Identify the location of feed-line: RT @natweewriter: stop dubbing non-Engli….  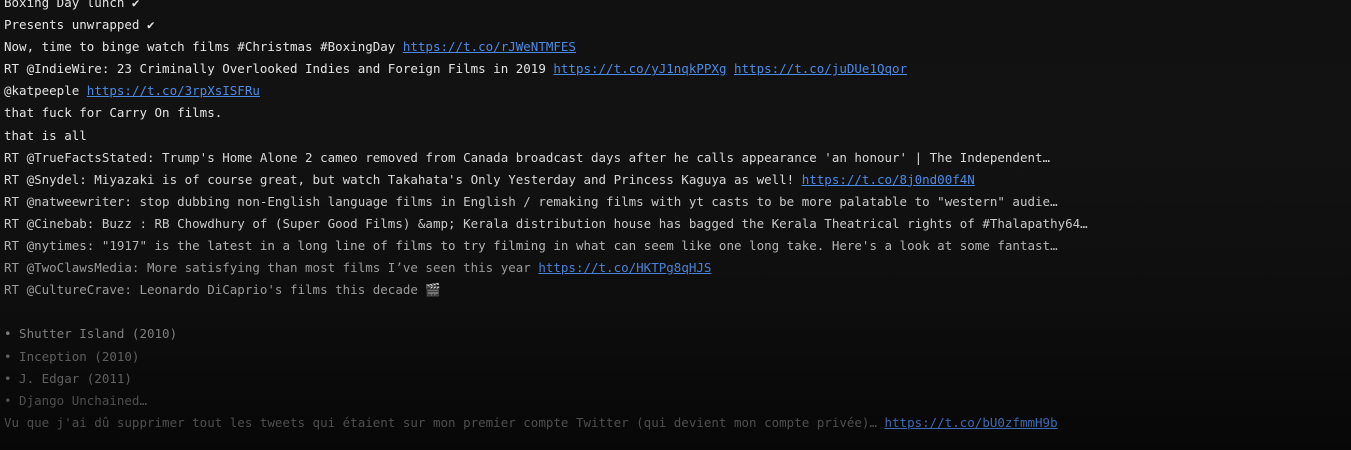
(604, 202).